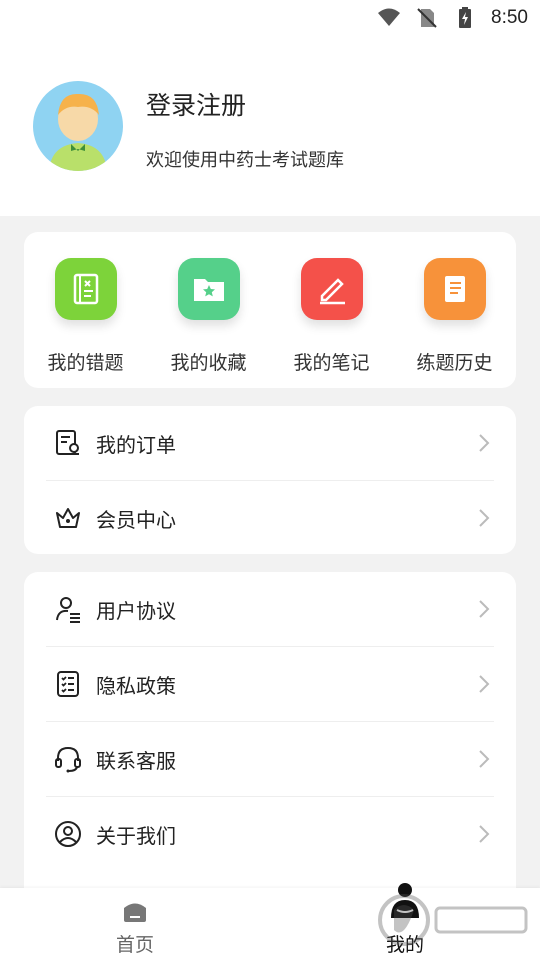  I want to click on watermark-logo, so click(453, 920).